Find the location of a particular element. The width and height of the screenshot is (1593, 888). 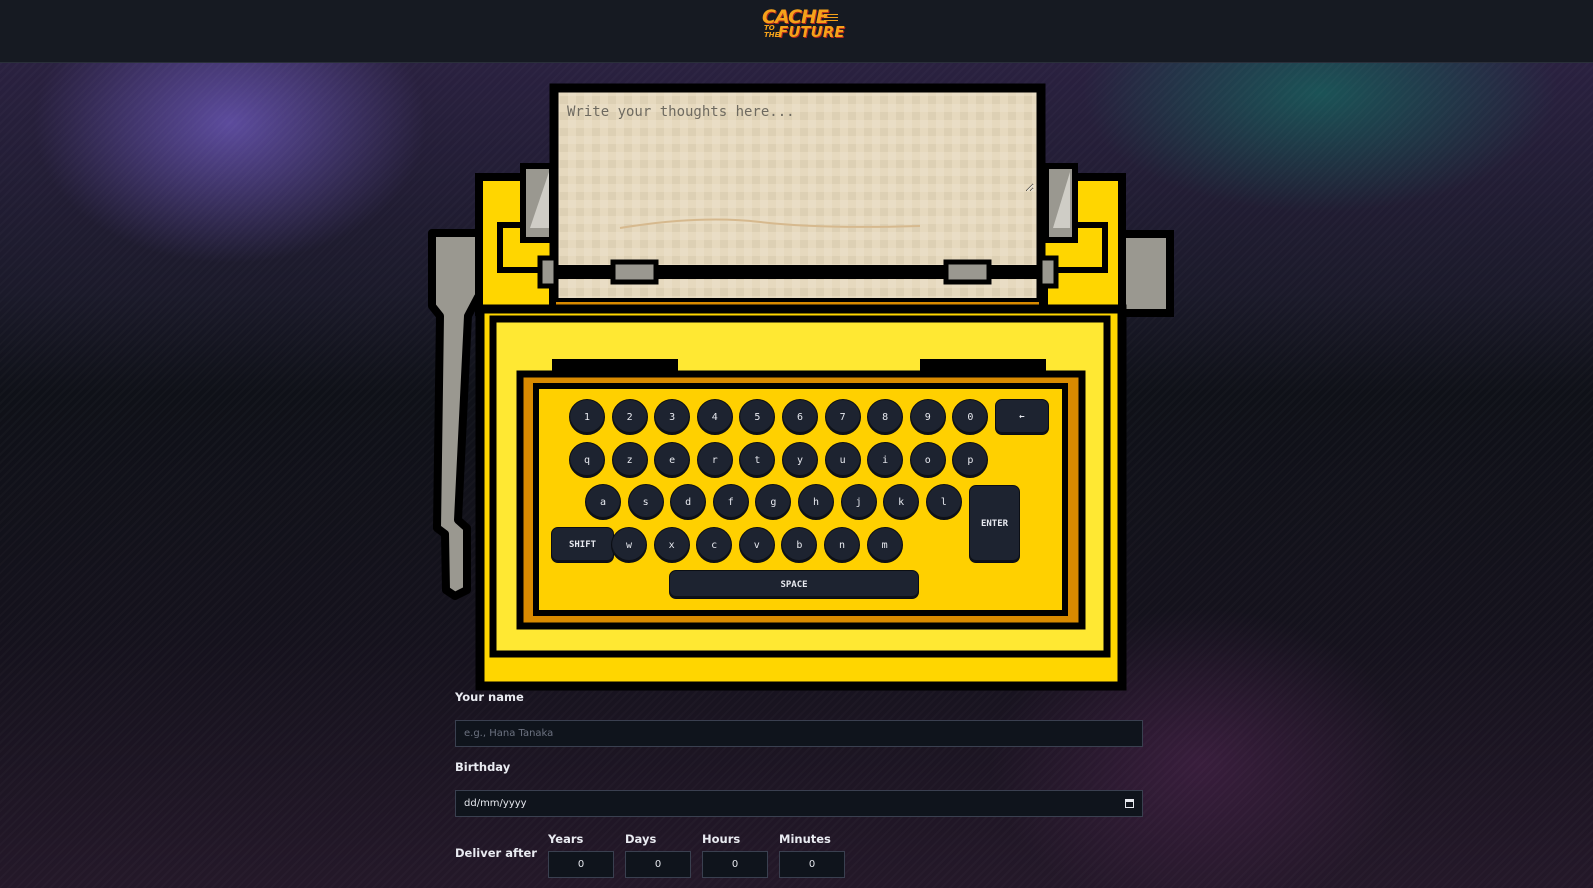

key-v: v is located at coordinates (756, 545).